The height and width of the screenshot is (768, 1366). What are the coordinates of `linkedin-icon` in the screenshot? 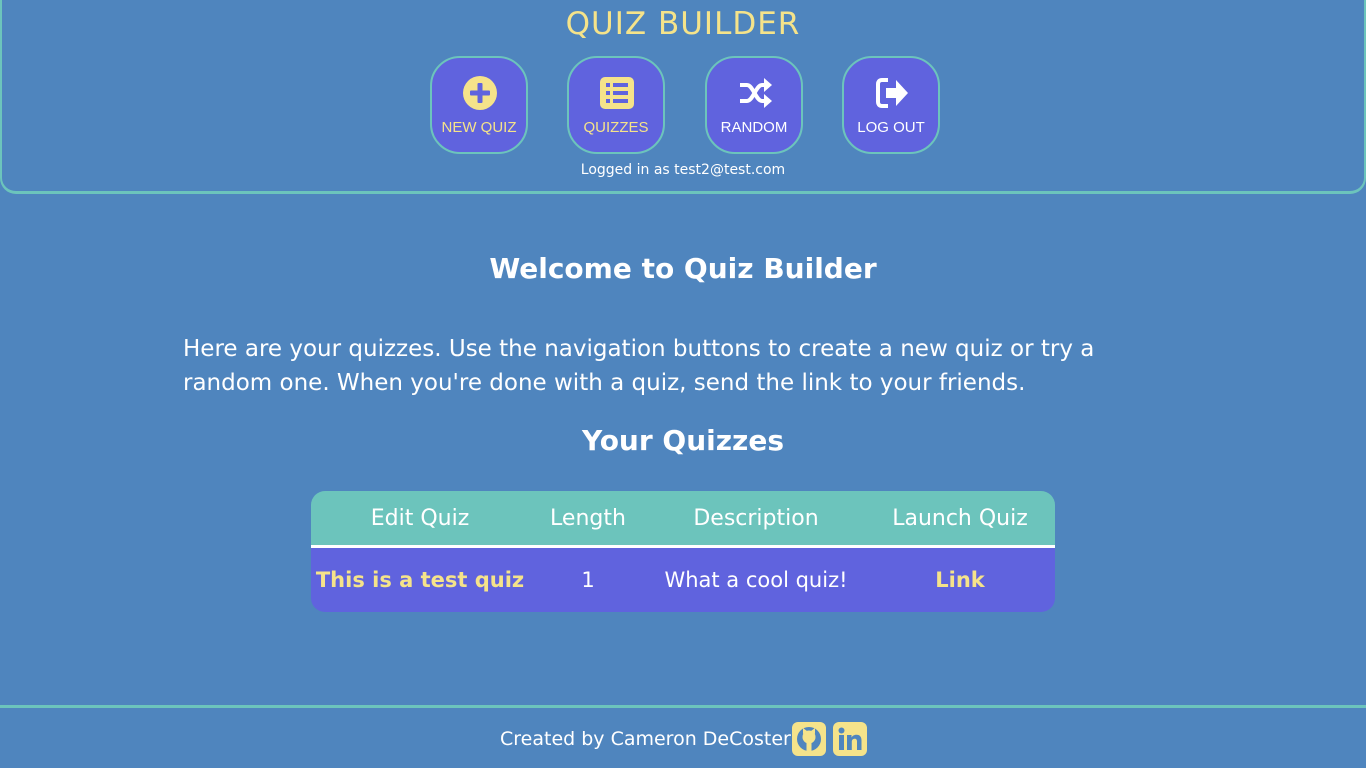 It's located at (850, 738).